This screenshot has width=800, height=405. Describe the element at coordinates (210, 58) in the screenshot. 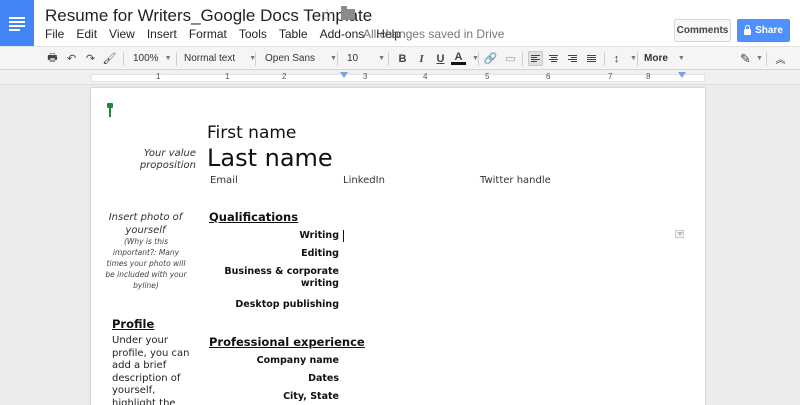

I see `style-value: Normal text` at that location.